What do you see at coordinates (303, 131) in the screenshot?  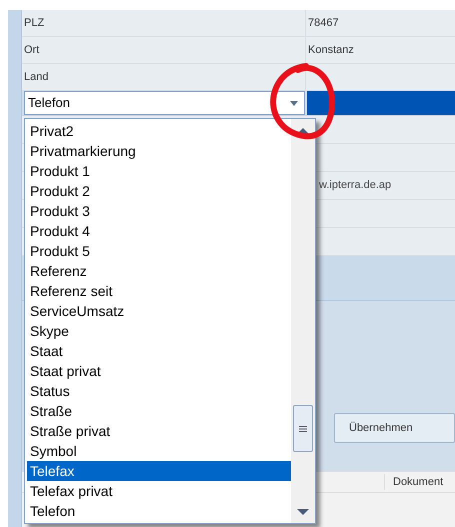 I see `scroll-up-icon` at bounding box center [303, 131].